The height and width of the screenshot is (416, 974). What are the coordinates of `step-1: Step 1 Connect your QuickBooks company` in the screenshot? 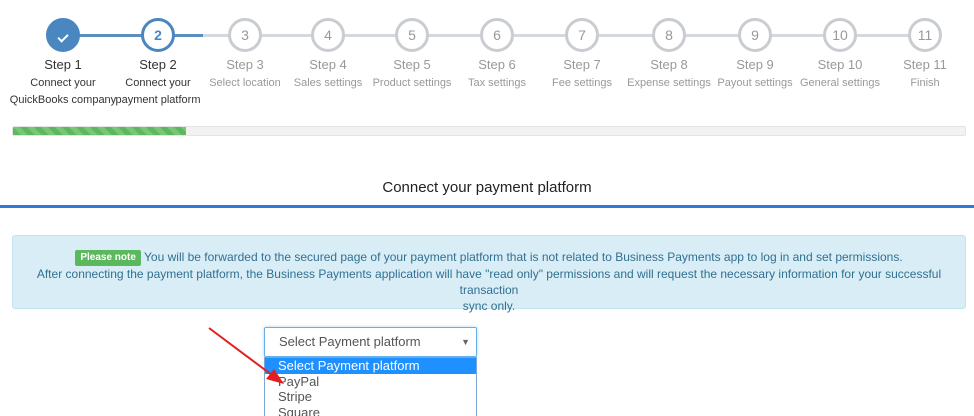 It's located at (63, 63).